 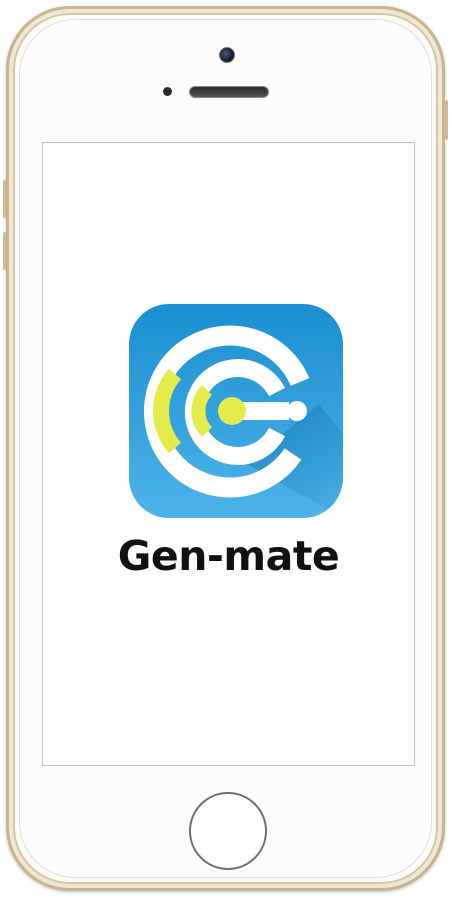 I want to click on power-button, so click(x=446, y=120).